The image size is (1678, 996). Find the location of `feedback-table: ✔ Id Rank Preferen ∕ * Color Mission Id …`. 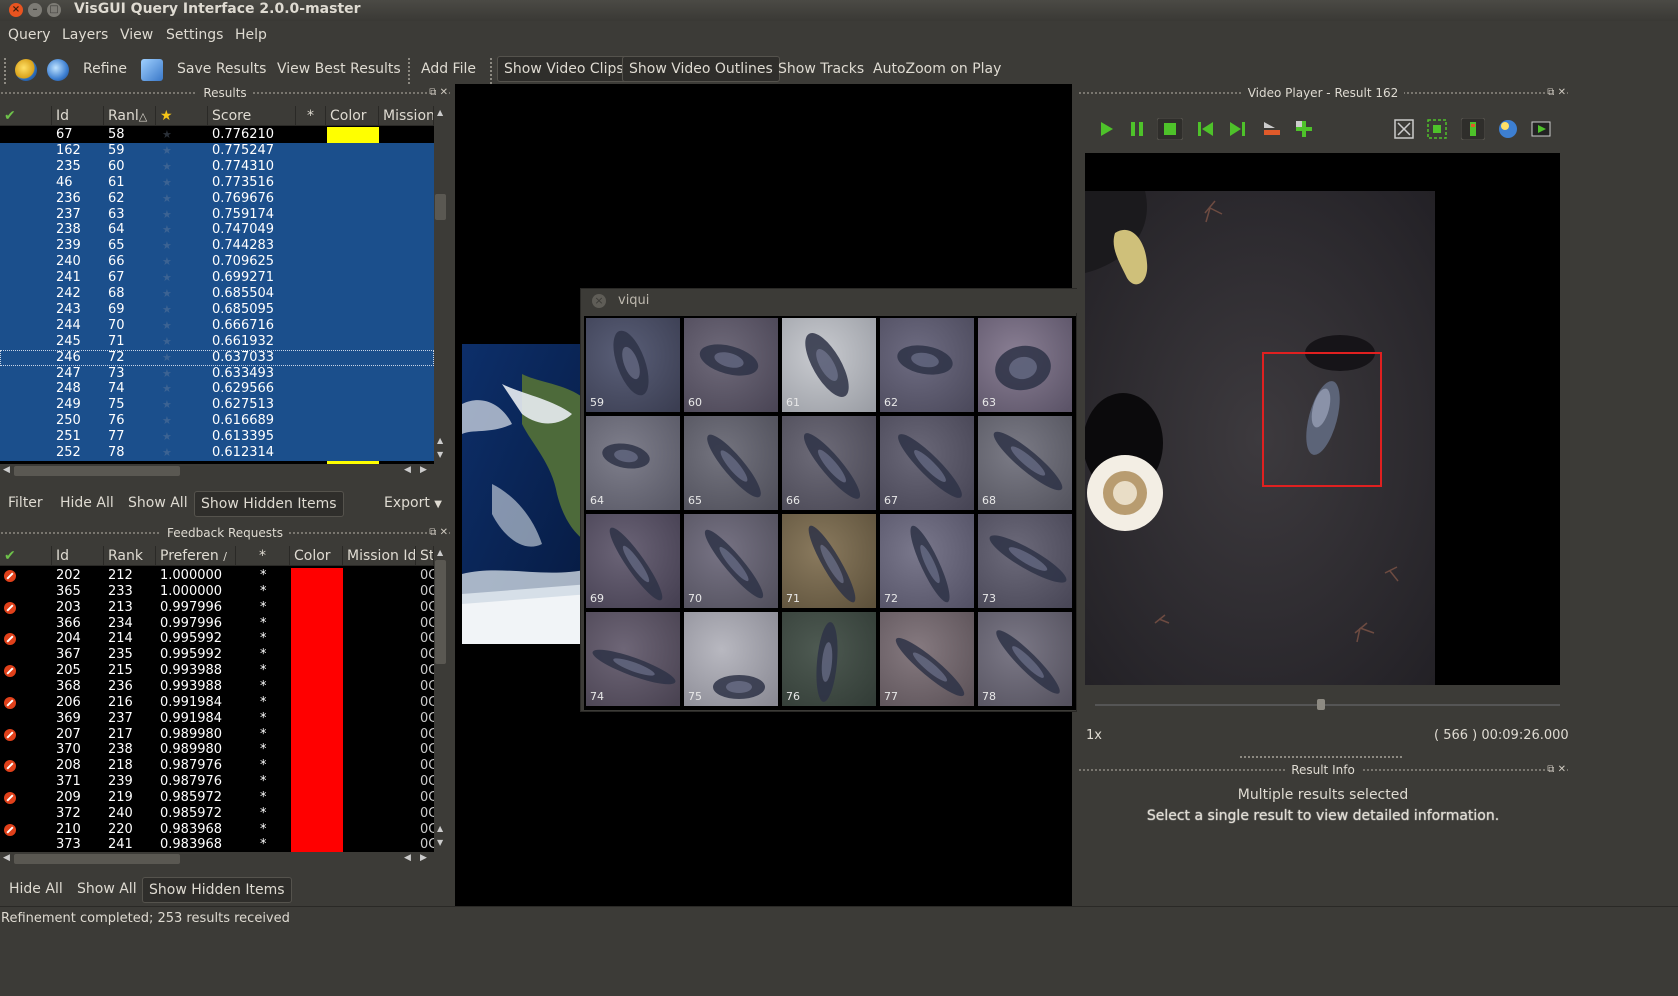

feedback-table: ✔ Id Rank Preferen ∕ * Color Mission Id … is located at coordinates (217, 699).